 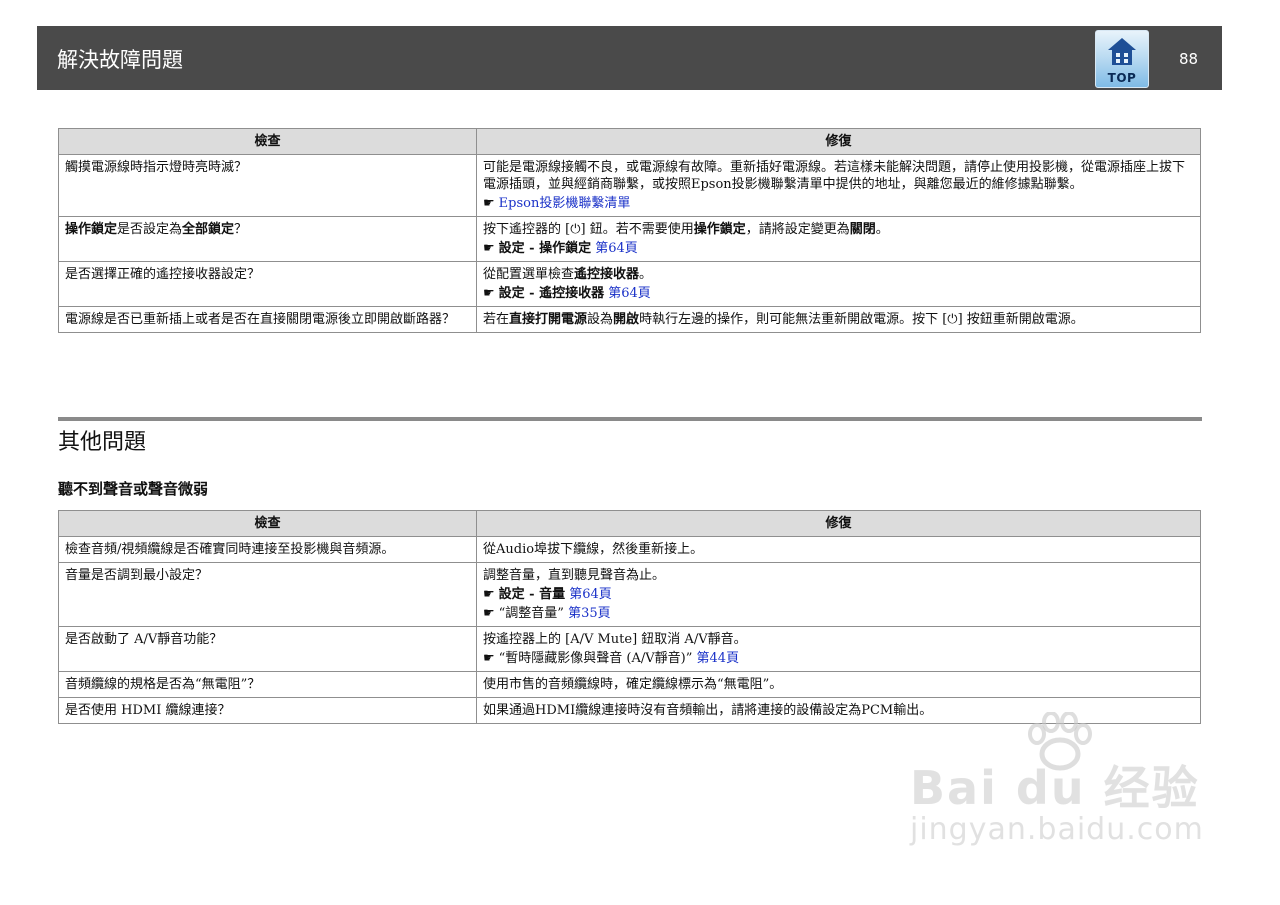 I want to click on subsection-title: 聽不到聲音或聲音微弱, so click(x=133, y=489).